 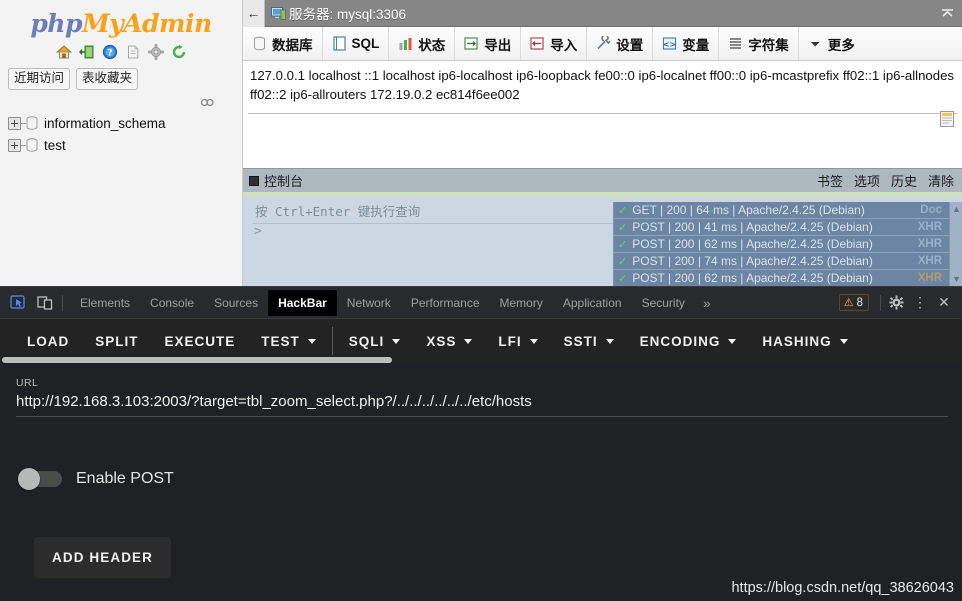 What do you see at coordinates (831, 43) in the screenshot?
I see `pma-nav-more: 更多` at bounding box center [831, 43].